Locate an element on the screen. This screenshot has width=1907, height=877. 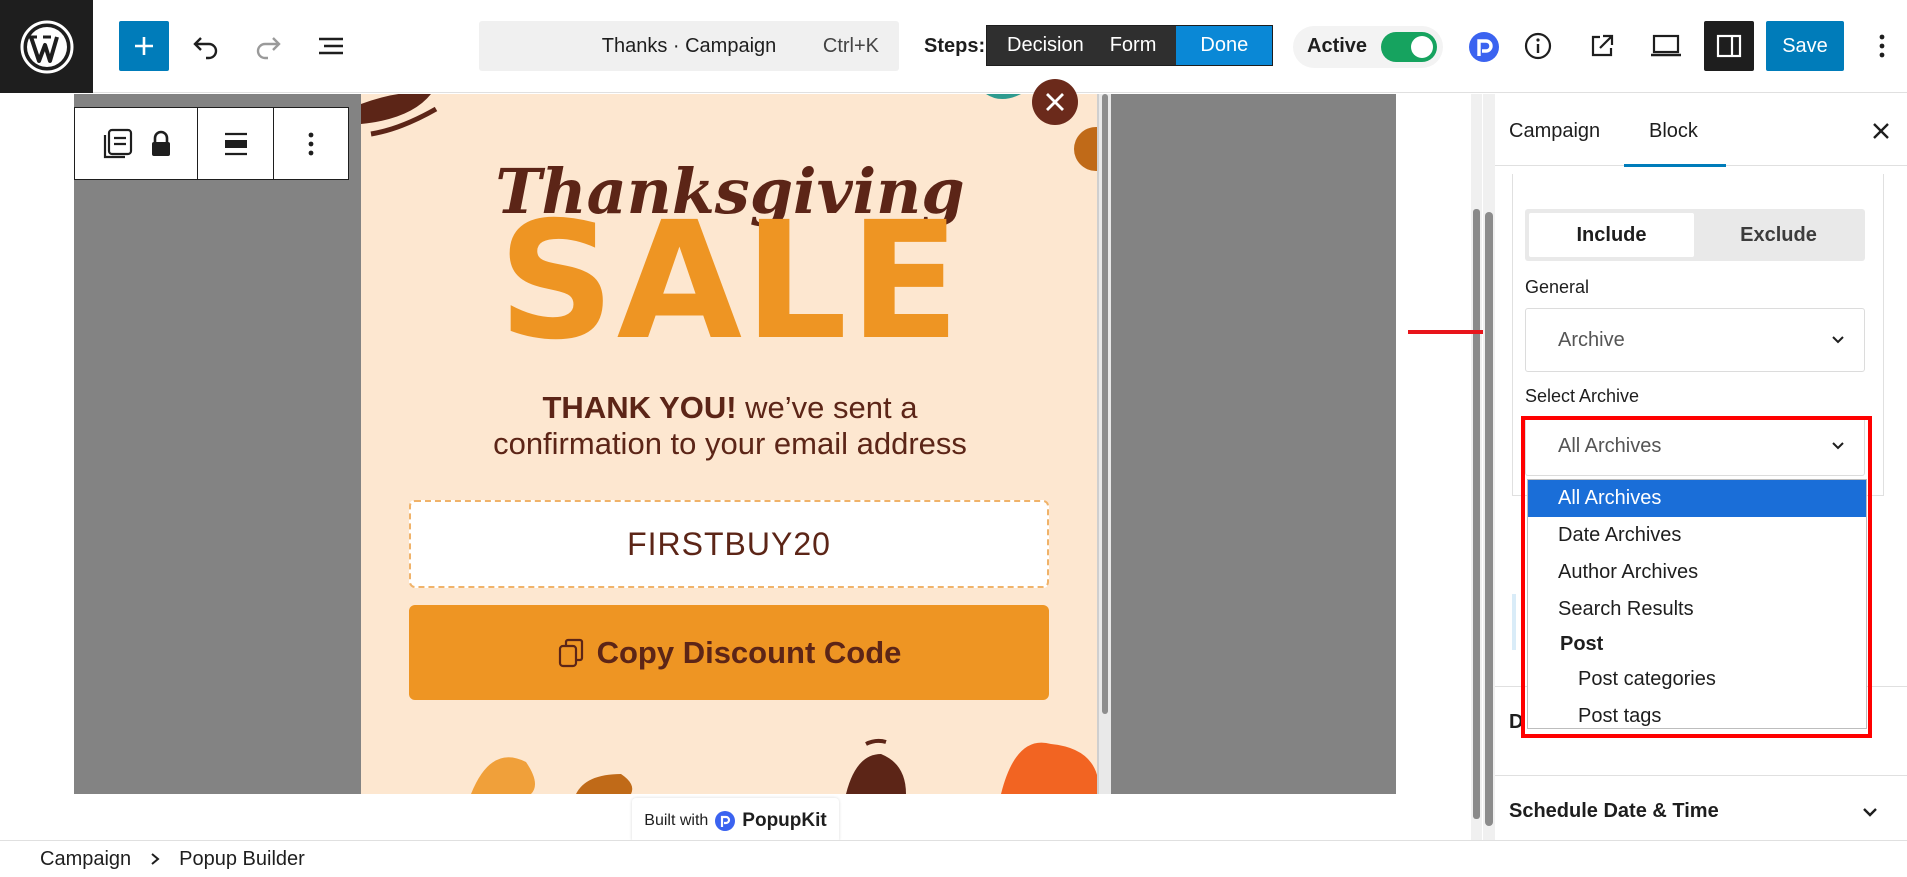
message-rest: we’ve sent a is located at coordinates (827, 407).